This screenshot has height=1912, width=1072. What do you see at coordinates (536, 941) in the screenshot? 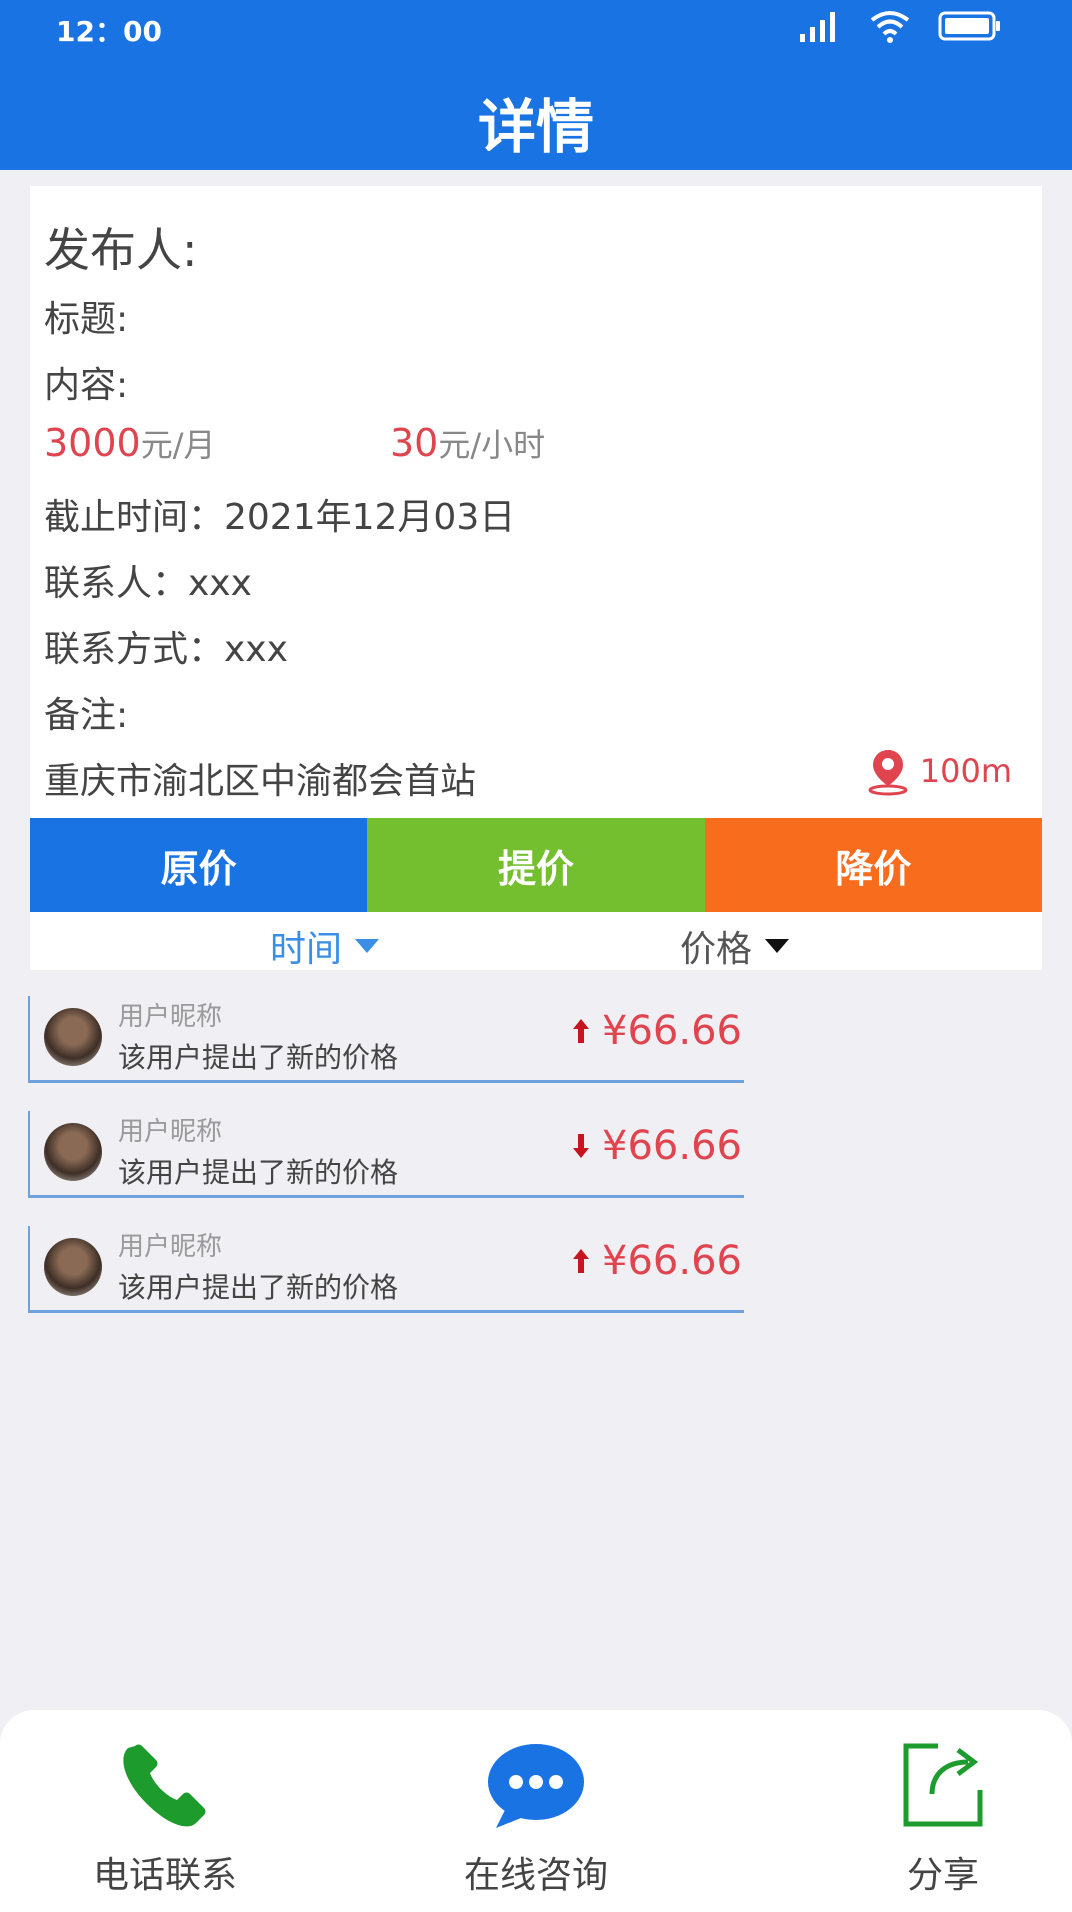
I see `sort-row: 时间 价格` at bounding box center [536, 941].